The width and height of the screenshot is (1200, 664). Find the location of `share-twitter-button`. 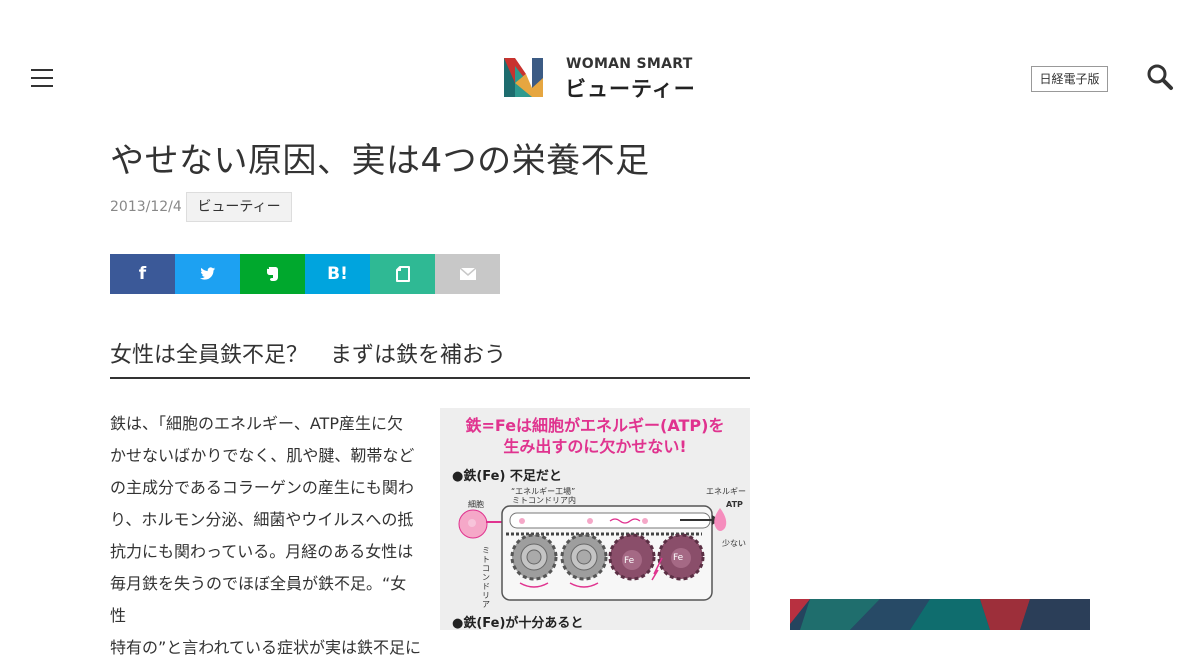

share-twitter-button is located at coordinates (207, 274).